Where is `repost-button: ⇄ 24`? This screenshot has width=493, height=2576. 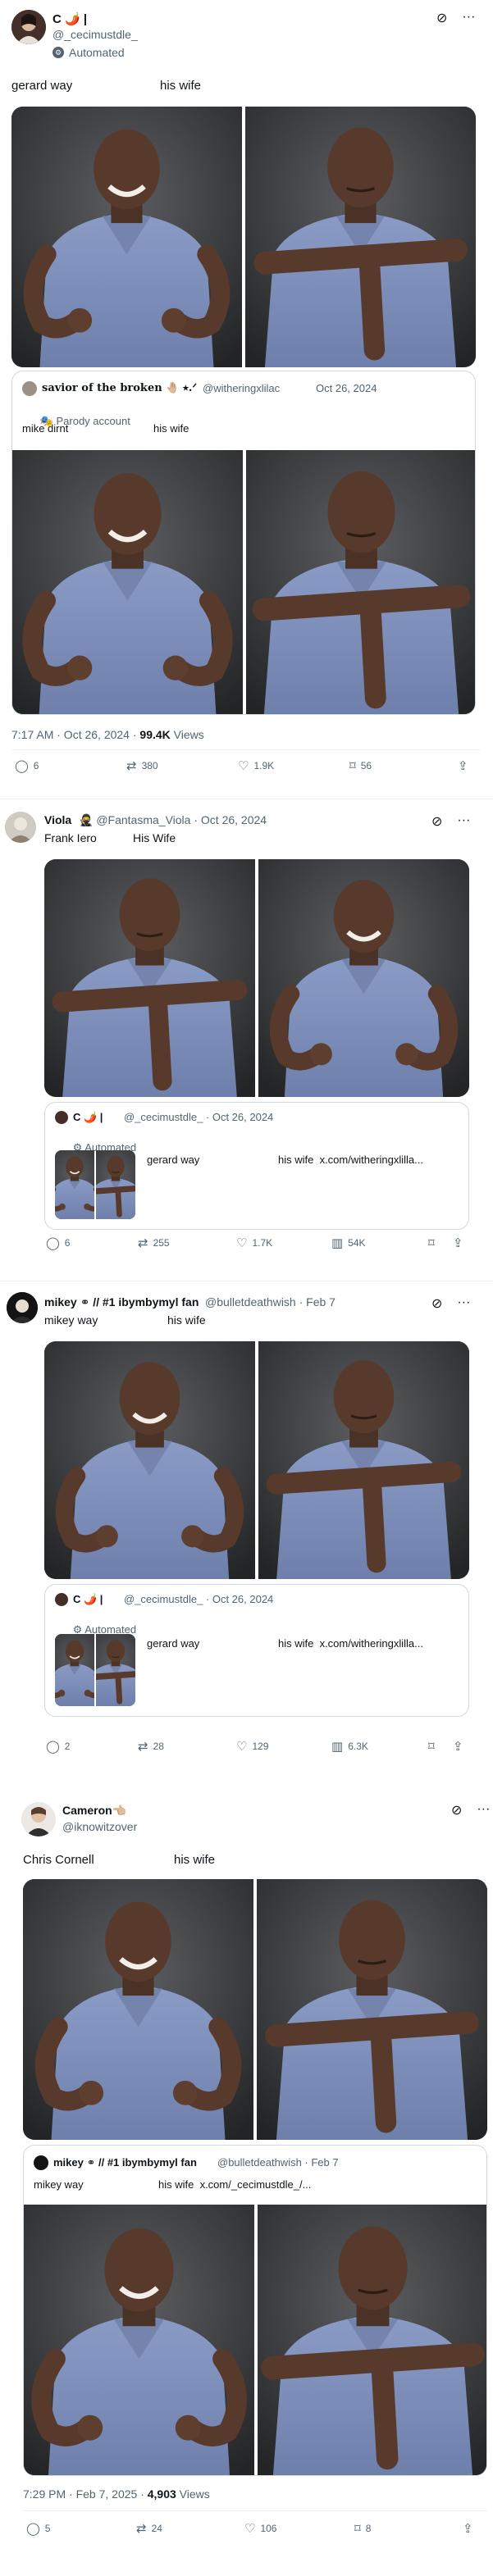
repost-button: ⇄ 24 is located at coordinates (149, 2528).